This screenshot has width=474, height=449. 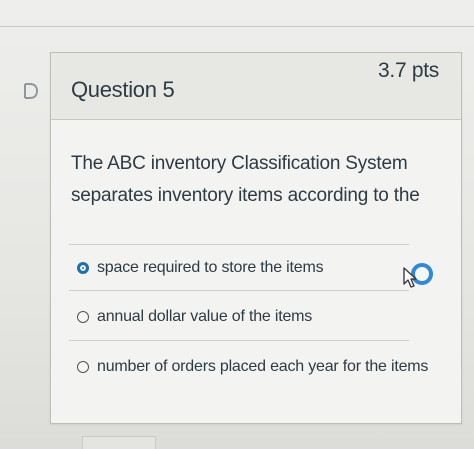 What do you see at coordinates (119, 442) in the screenshot?
I see `bottom-navigation-tab` at bounding box center [119, 442].